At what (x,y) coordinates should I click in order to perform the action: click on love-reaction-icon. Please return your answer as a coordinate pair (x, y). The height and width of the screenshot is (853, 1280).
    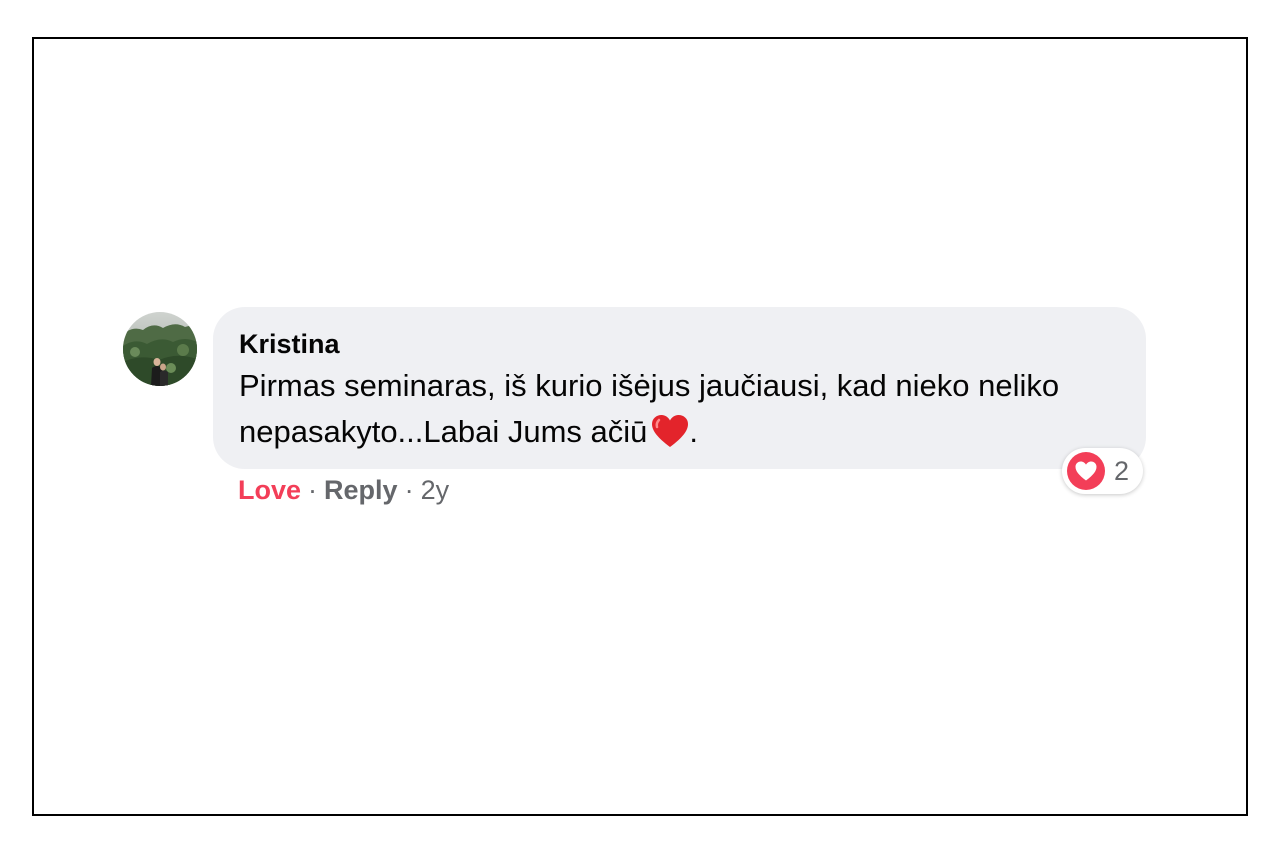
    Looking at the image, I should click on (1086, 471).